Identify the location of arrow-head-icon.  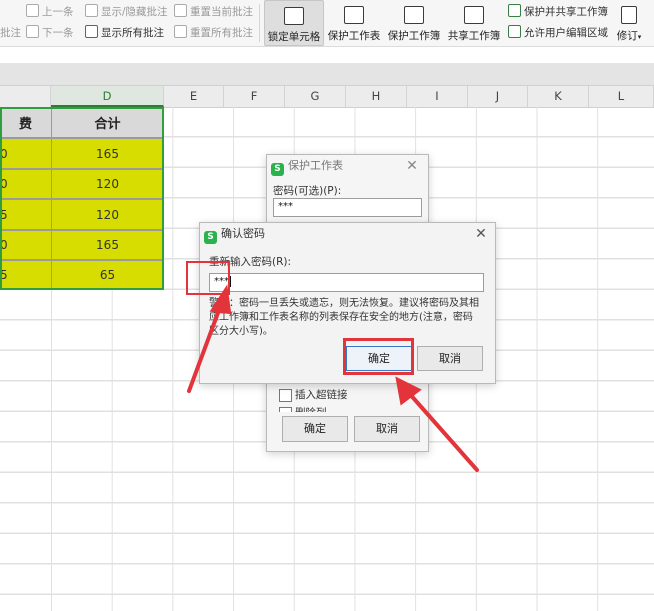
(220, 299).